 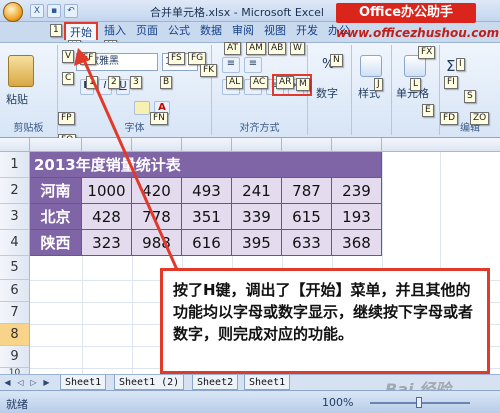 What do you see at coordinates (419, 402) in the screenshot?
I see `zoom-slider-thumb` at bounding box center [419, 402].